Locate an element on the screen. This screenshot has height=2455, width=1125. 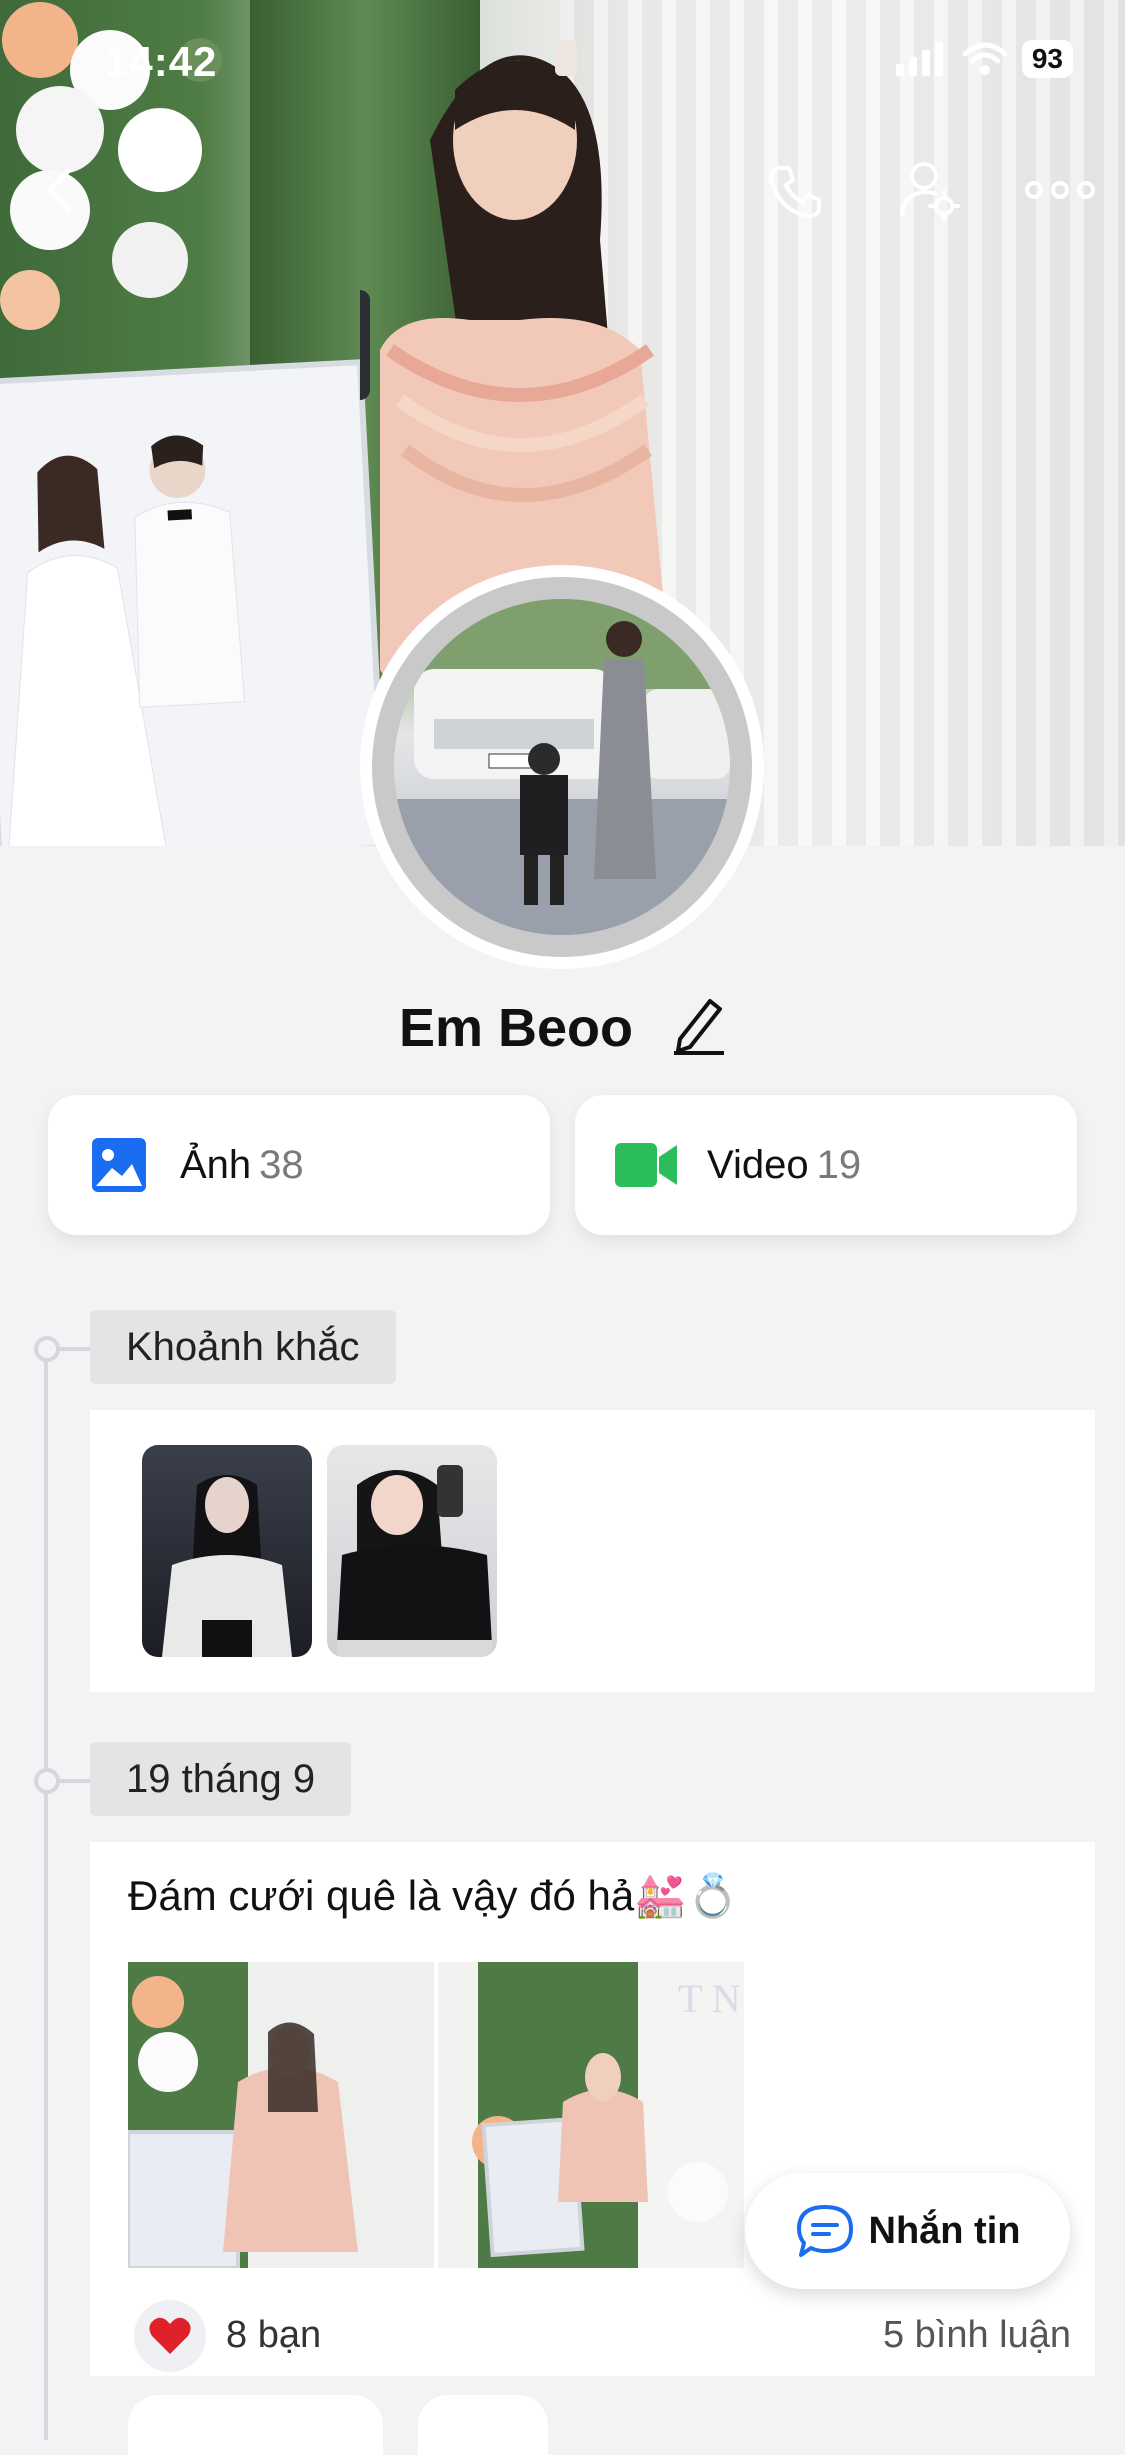
like-button is located at coordinates (170, 2336).